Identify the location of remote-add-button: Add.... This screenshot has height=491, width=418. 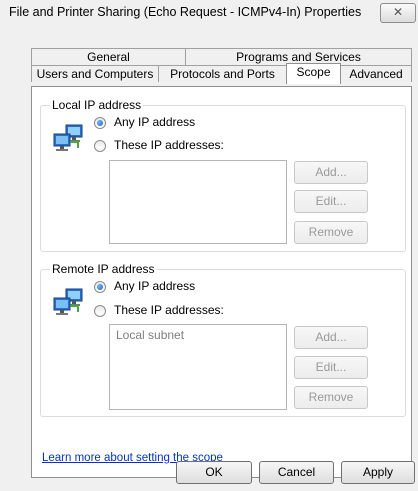
(331, 337).